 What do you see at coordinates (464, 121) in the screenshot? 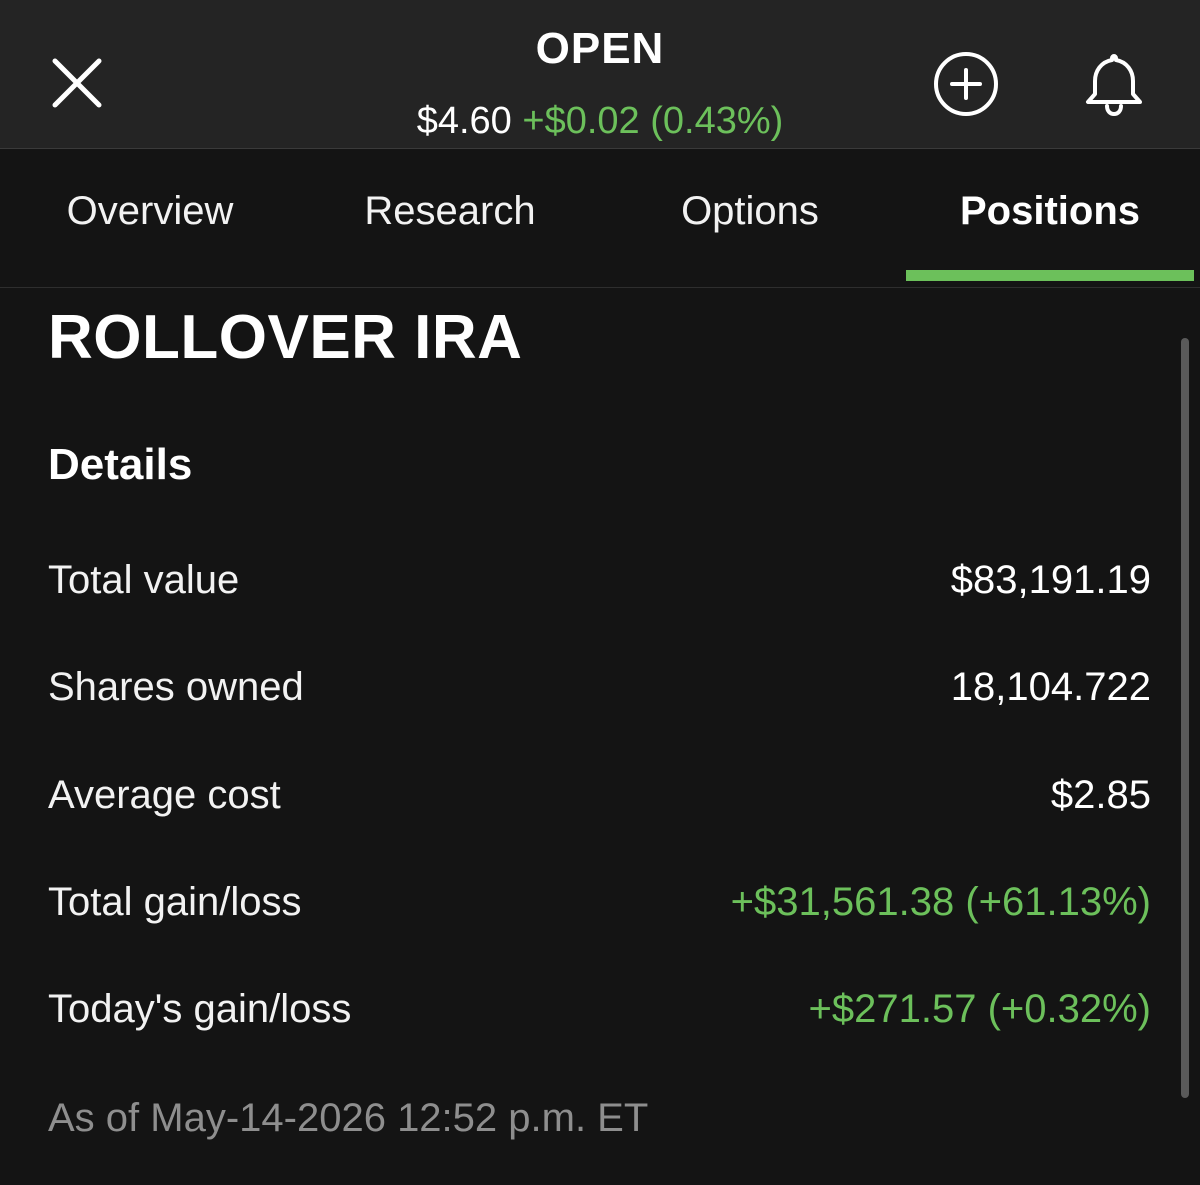
I see `last-price: $4.60` at bounding box center [464, 121].